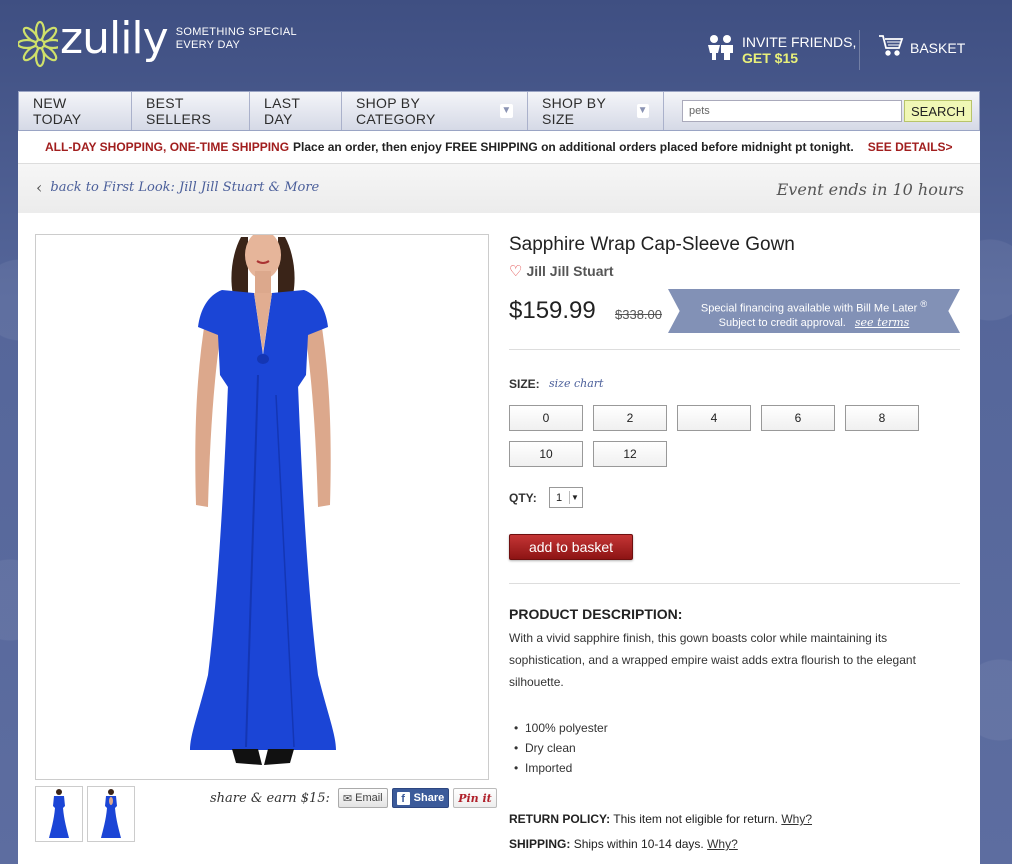 The height and width of the screenshot is (864, 1012). Describe the element at coordinates (179, 111) in the screenshot. I see `nav-best-sellers-label: BEST SELLERS` at that location.